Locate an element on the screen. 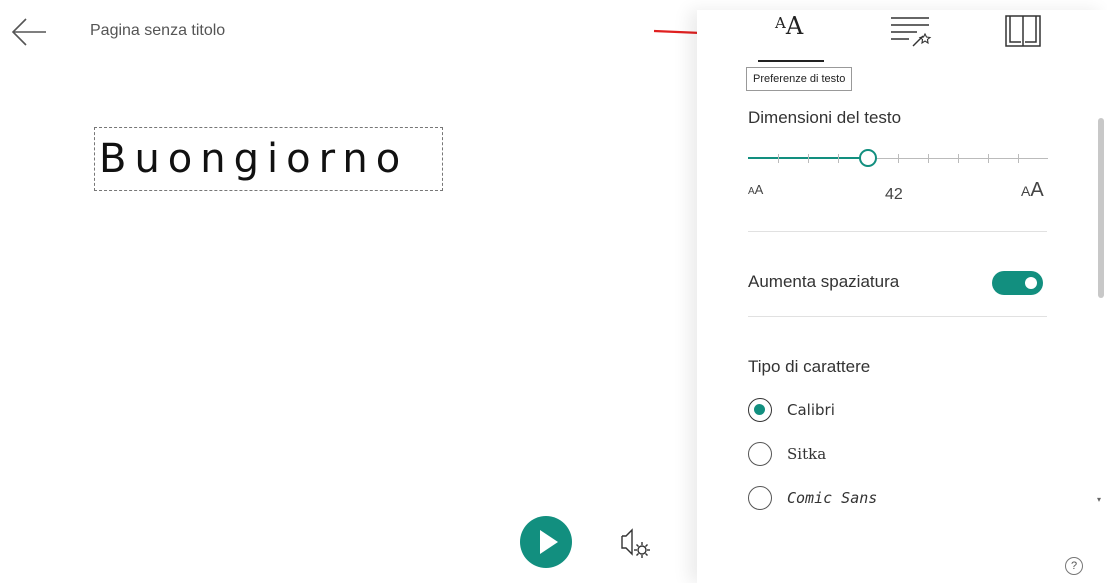 This screenshot has height=583, width=1107. play-button is located at coordinates (546, 542).